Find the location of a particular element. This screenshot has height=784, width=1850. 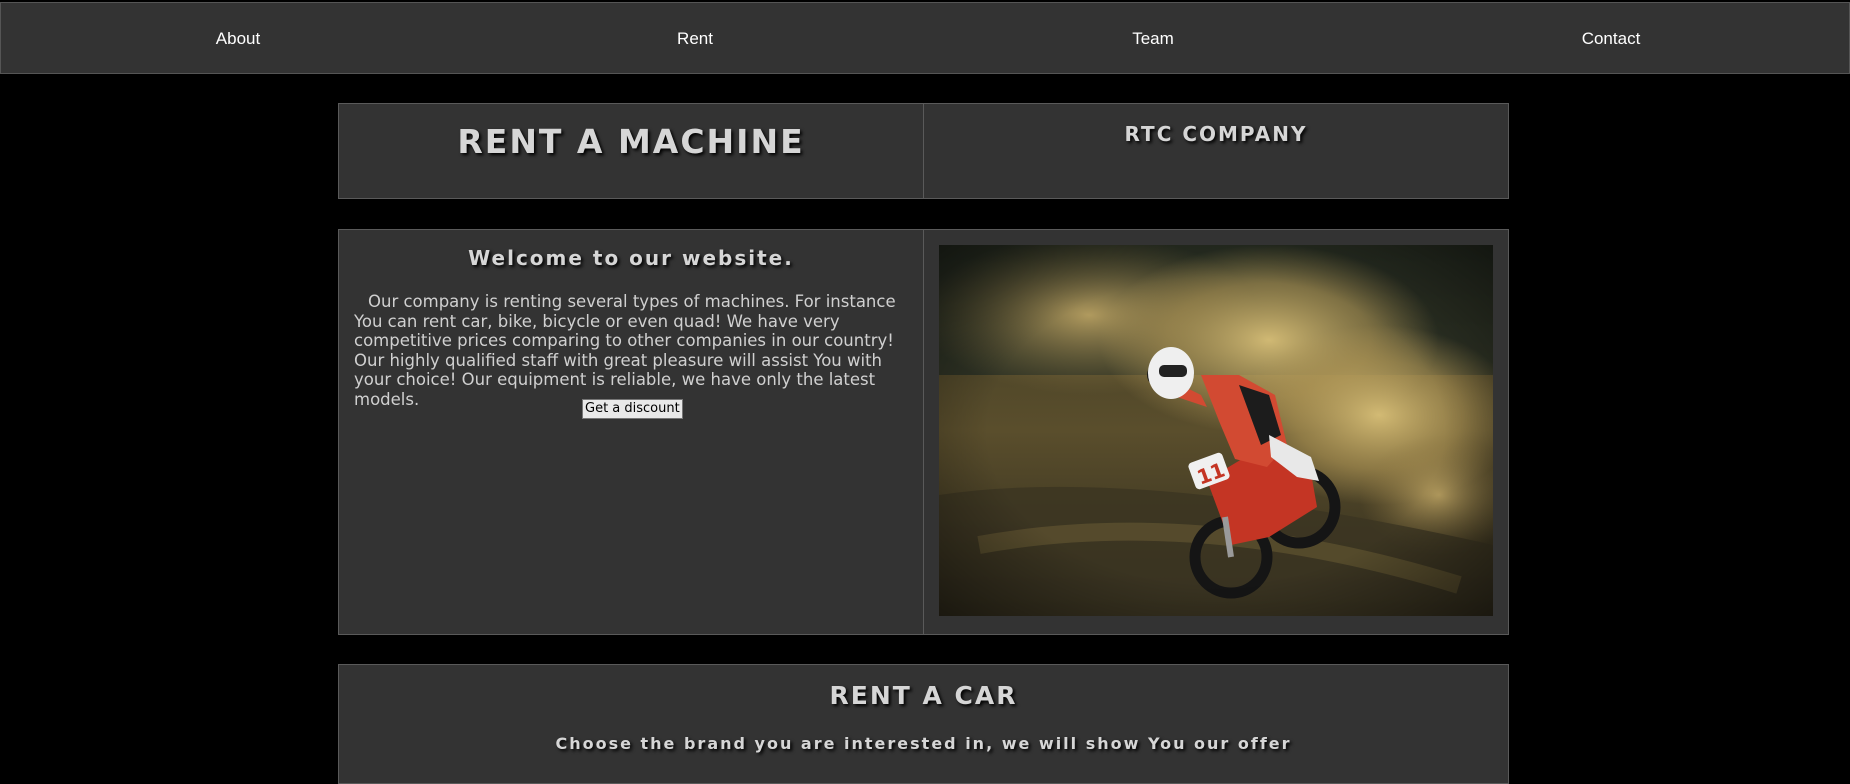

welcome-heading: Welcome to our website. is located at coordinates (631, 258).